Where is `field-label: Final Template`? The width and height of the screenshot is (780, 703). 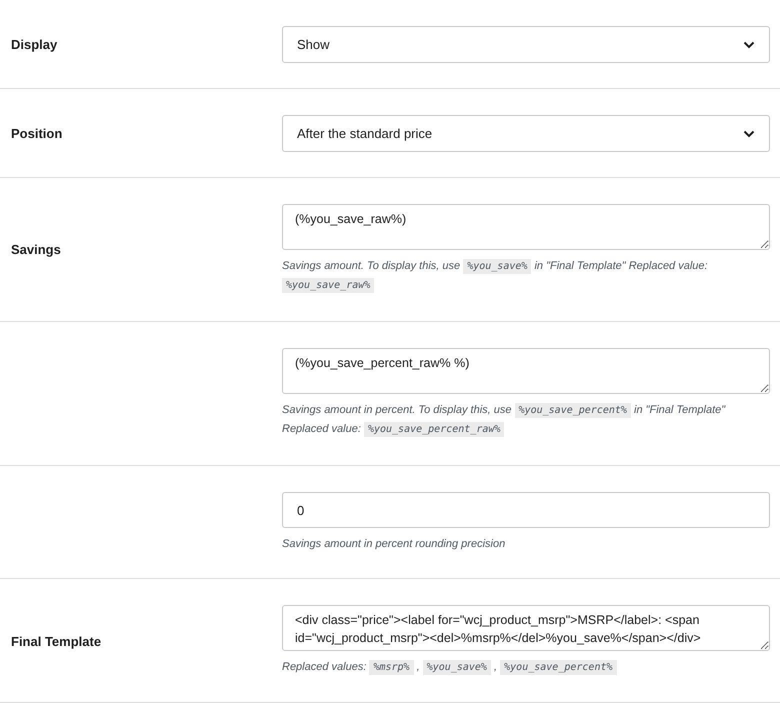 field-label: Final Template is located at coordinates (56, 641).